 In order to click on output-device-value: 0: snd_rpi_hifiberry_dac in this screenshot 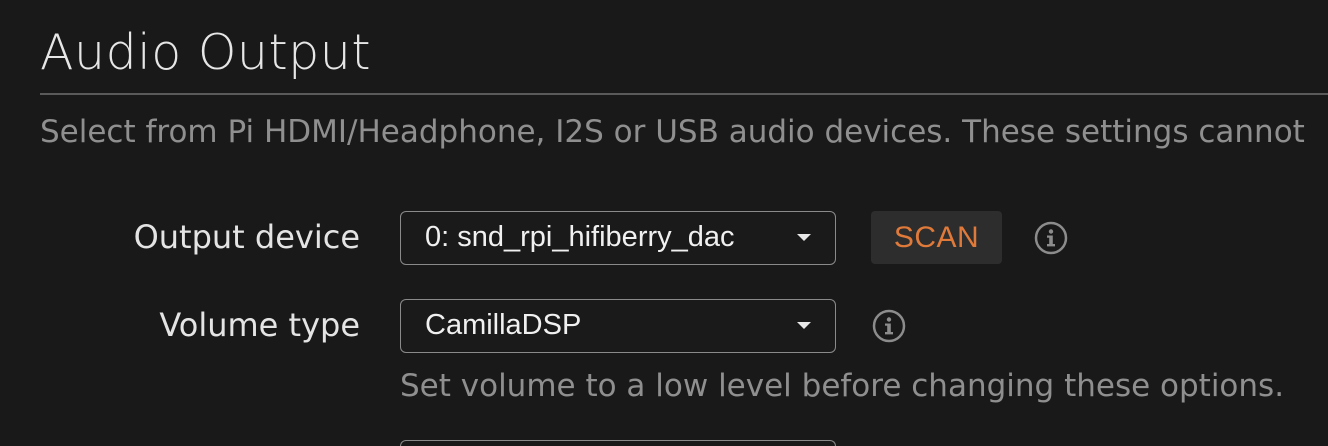, I will do `click(580, 237)`.